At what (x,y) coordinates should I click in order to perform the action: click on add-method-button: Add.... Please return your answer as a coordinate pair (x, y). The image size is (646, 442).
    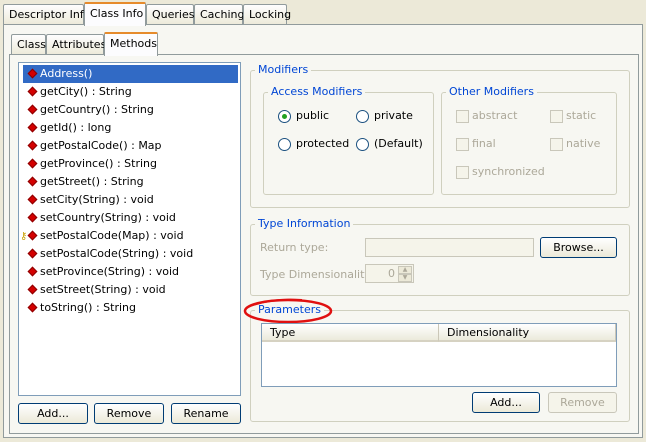
    Looking at the image, I should click on (53, 413).